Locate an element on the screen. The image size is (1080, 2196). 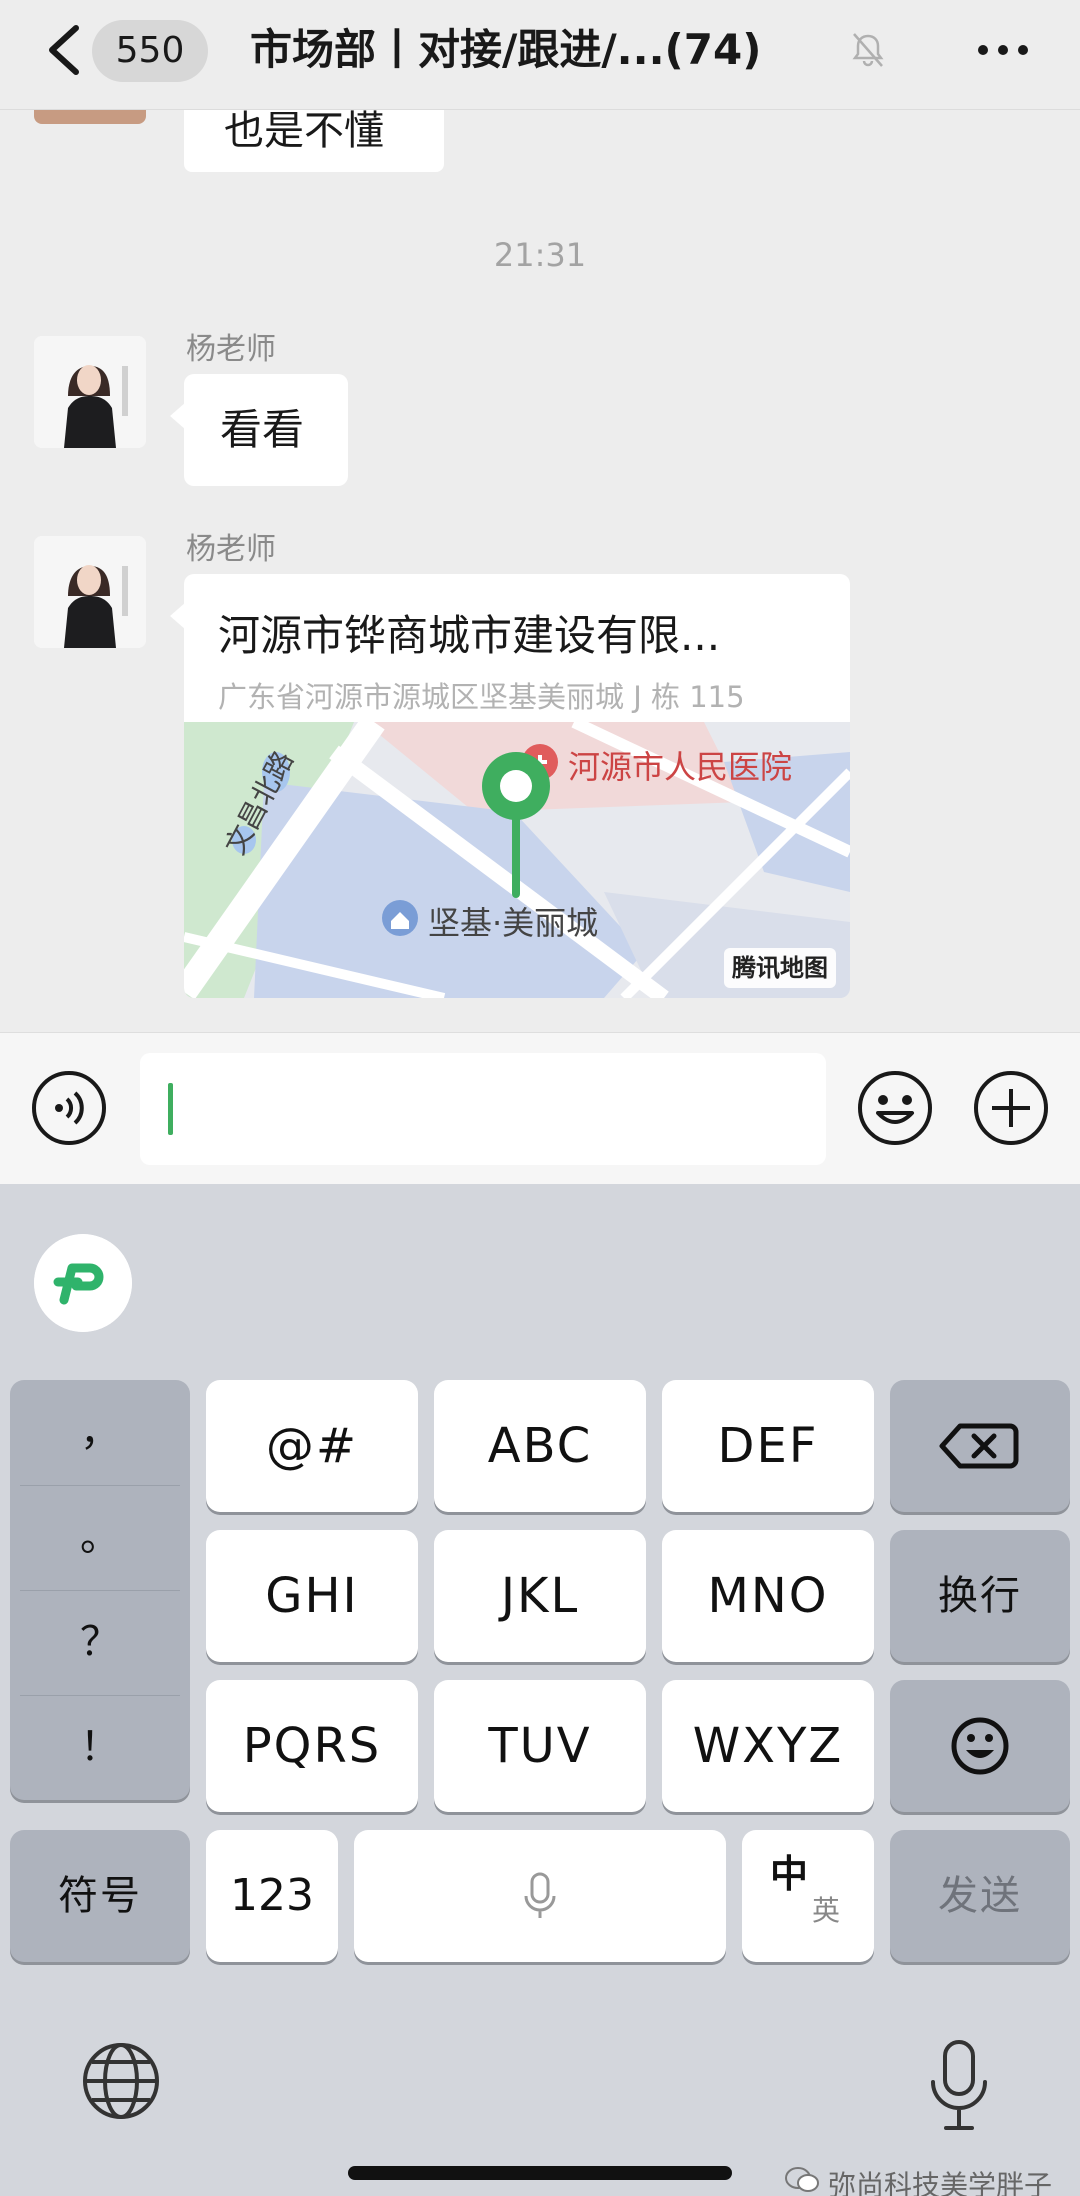
dictation-mic-icon is located at coordinates (959, 2086).